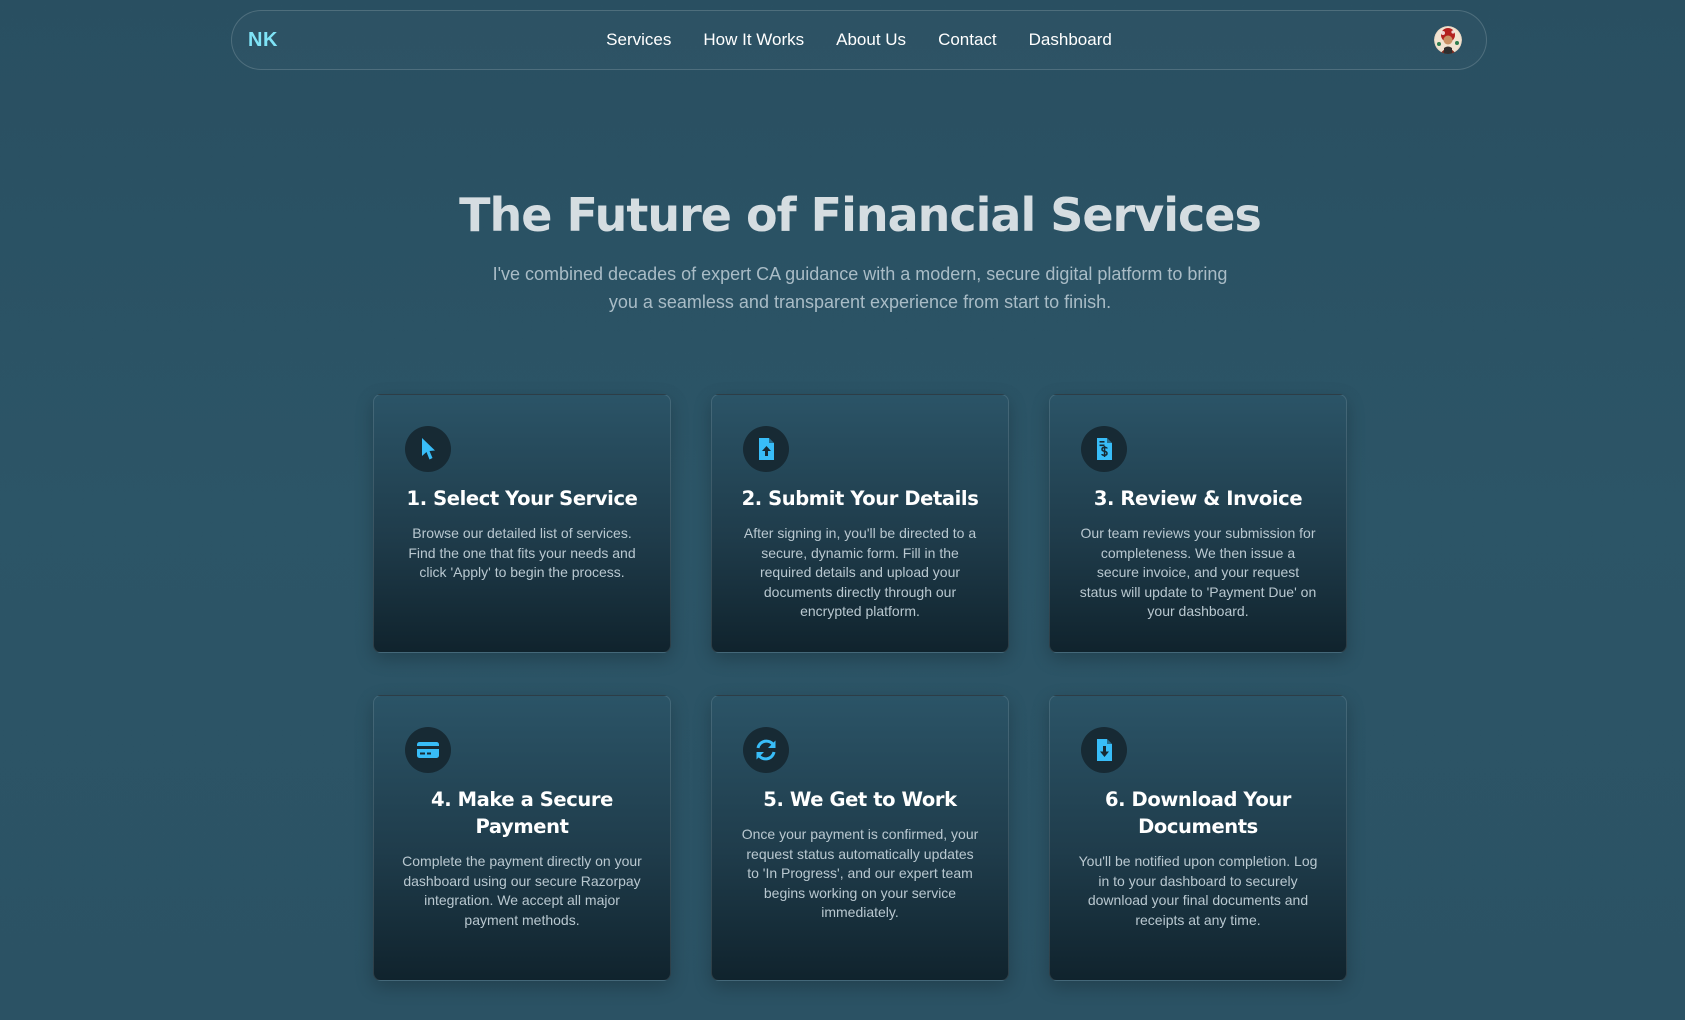 This screenshot has width=1685, height=1020. I want to click on step-title: 3. Review & Invoice, so click(1198, 498).